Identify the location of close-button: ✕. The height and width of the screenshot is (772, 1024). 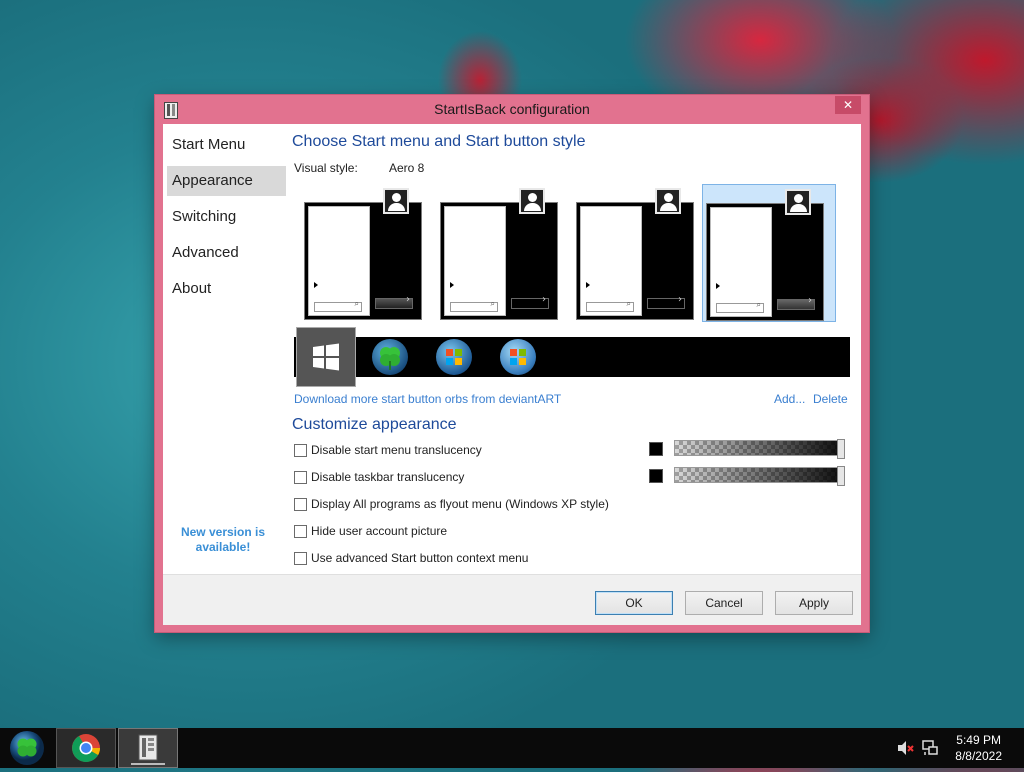
(848, 105).